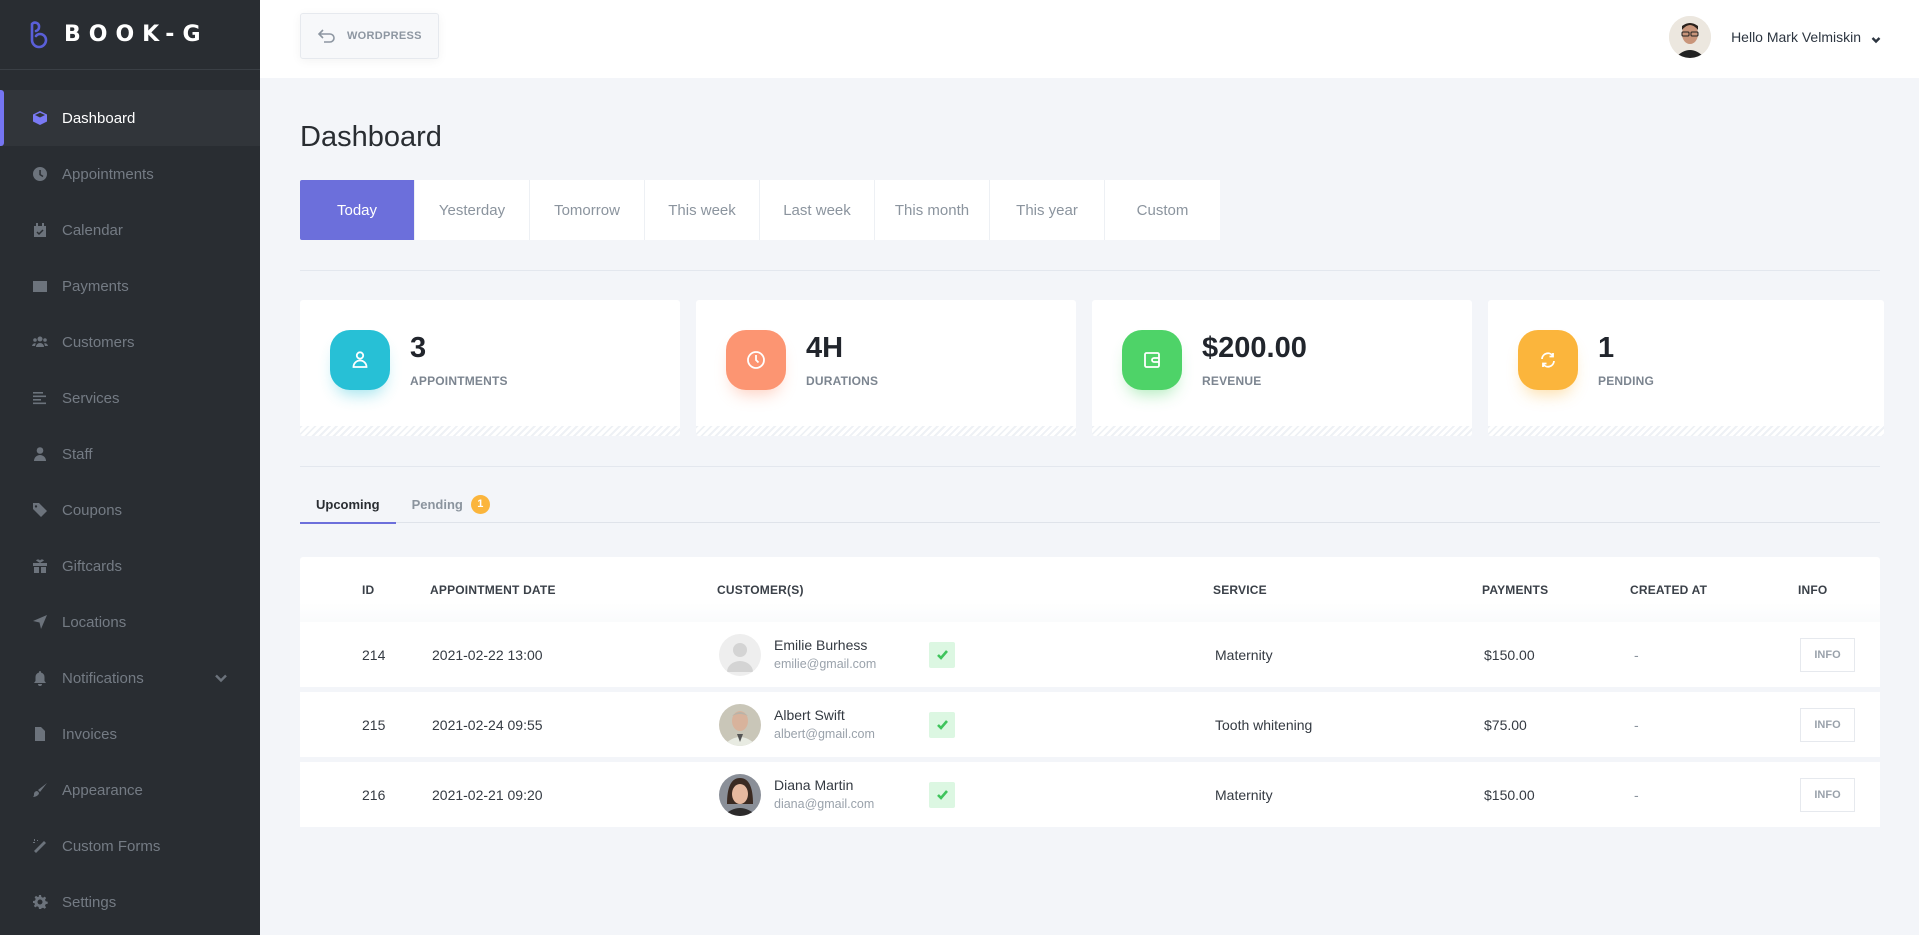 The width and height of the screenshot is (1919, 935). I want to click on tab-pending: Pending 1, so click(451, 504).